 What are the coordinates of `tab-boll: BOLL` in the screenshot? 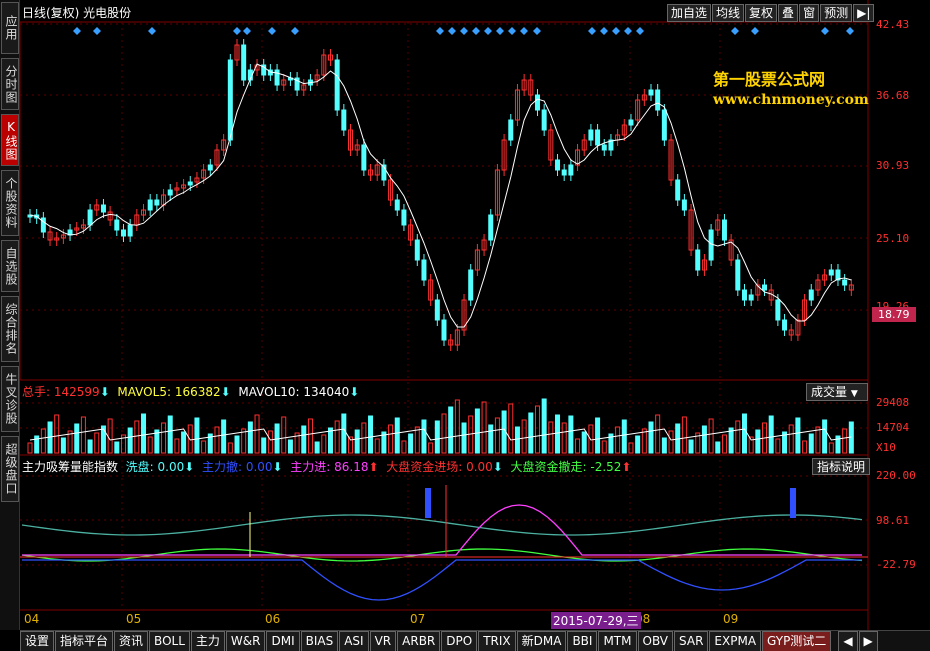 It's located at (169, 641).